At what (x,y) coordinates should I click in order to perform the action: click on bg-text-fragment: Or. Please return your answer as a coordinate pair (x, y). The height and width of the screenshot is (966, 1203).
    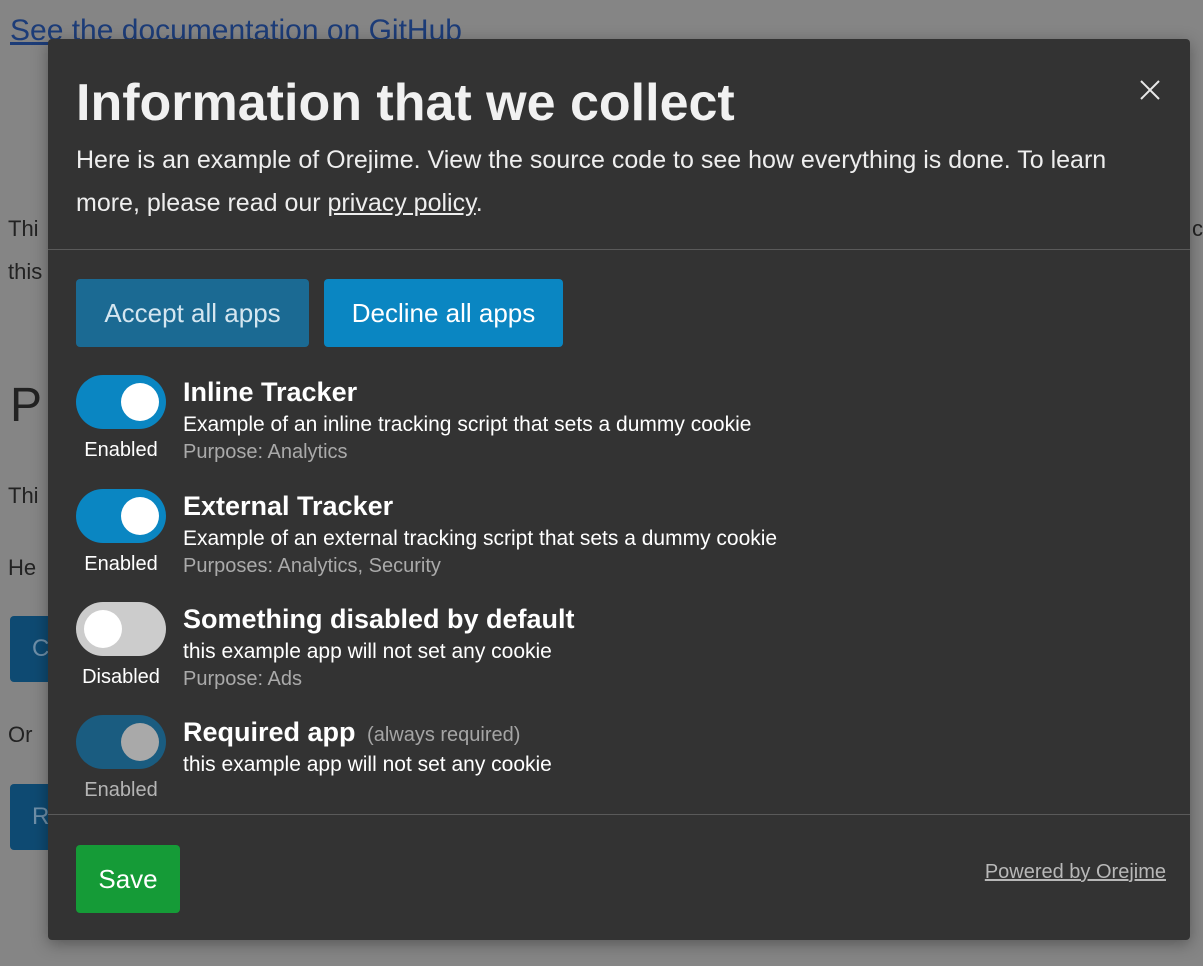
    Looking at the image, I should click on (20, 734).